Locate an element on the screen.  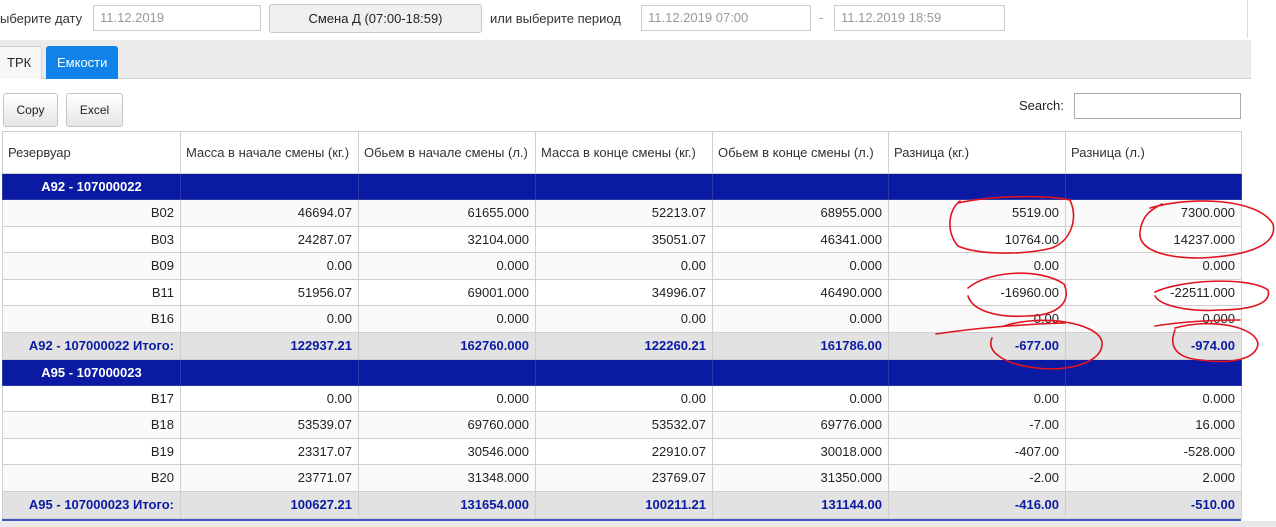
cell-mass-end: 35051.07 is located at coordinates (624, 239).